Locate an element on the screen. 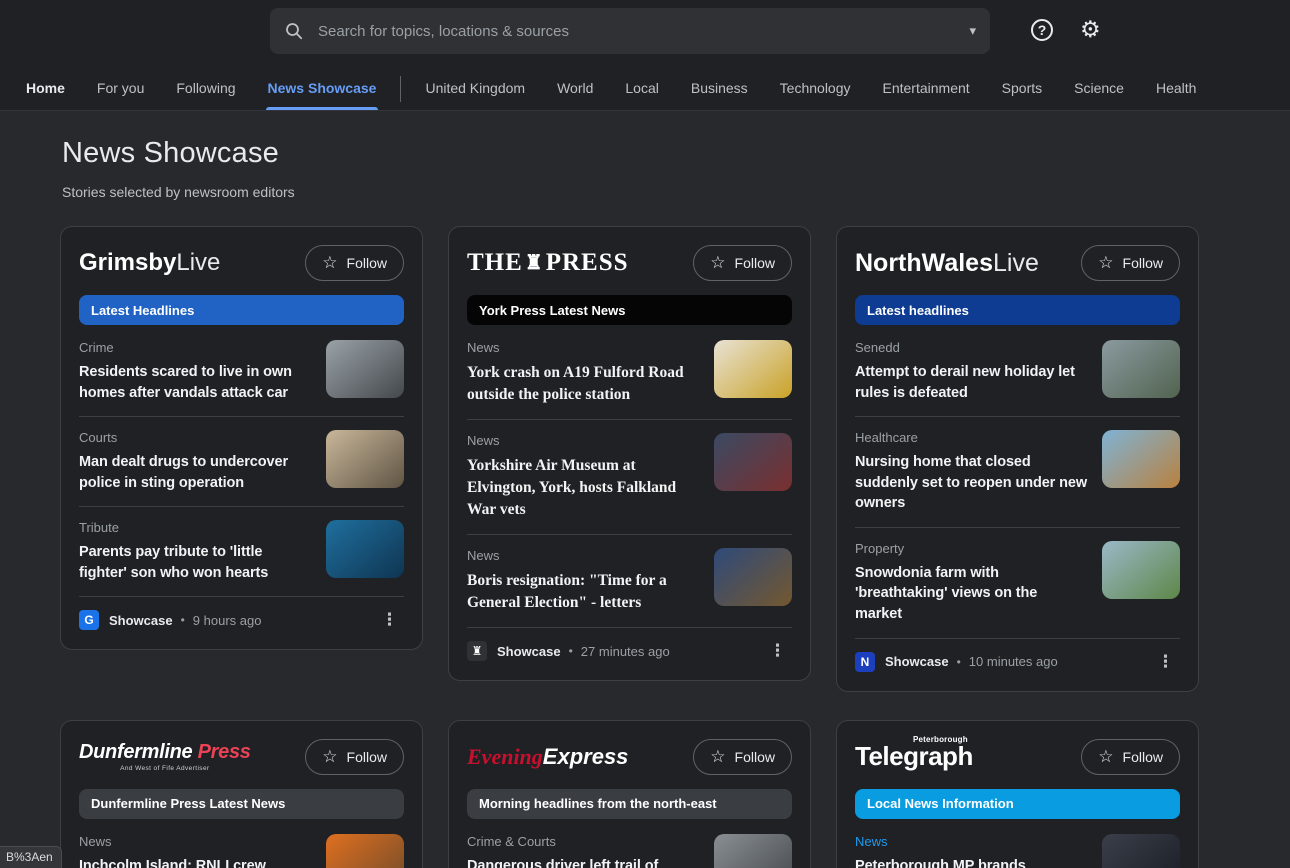 The image size is (1290, 868). timestamp: 10 minutes ago is located at coordinates (1013, 662).